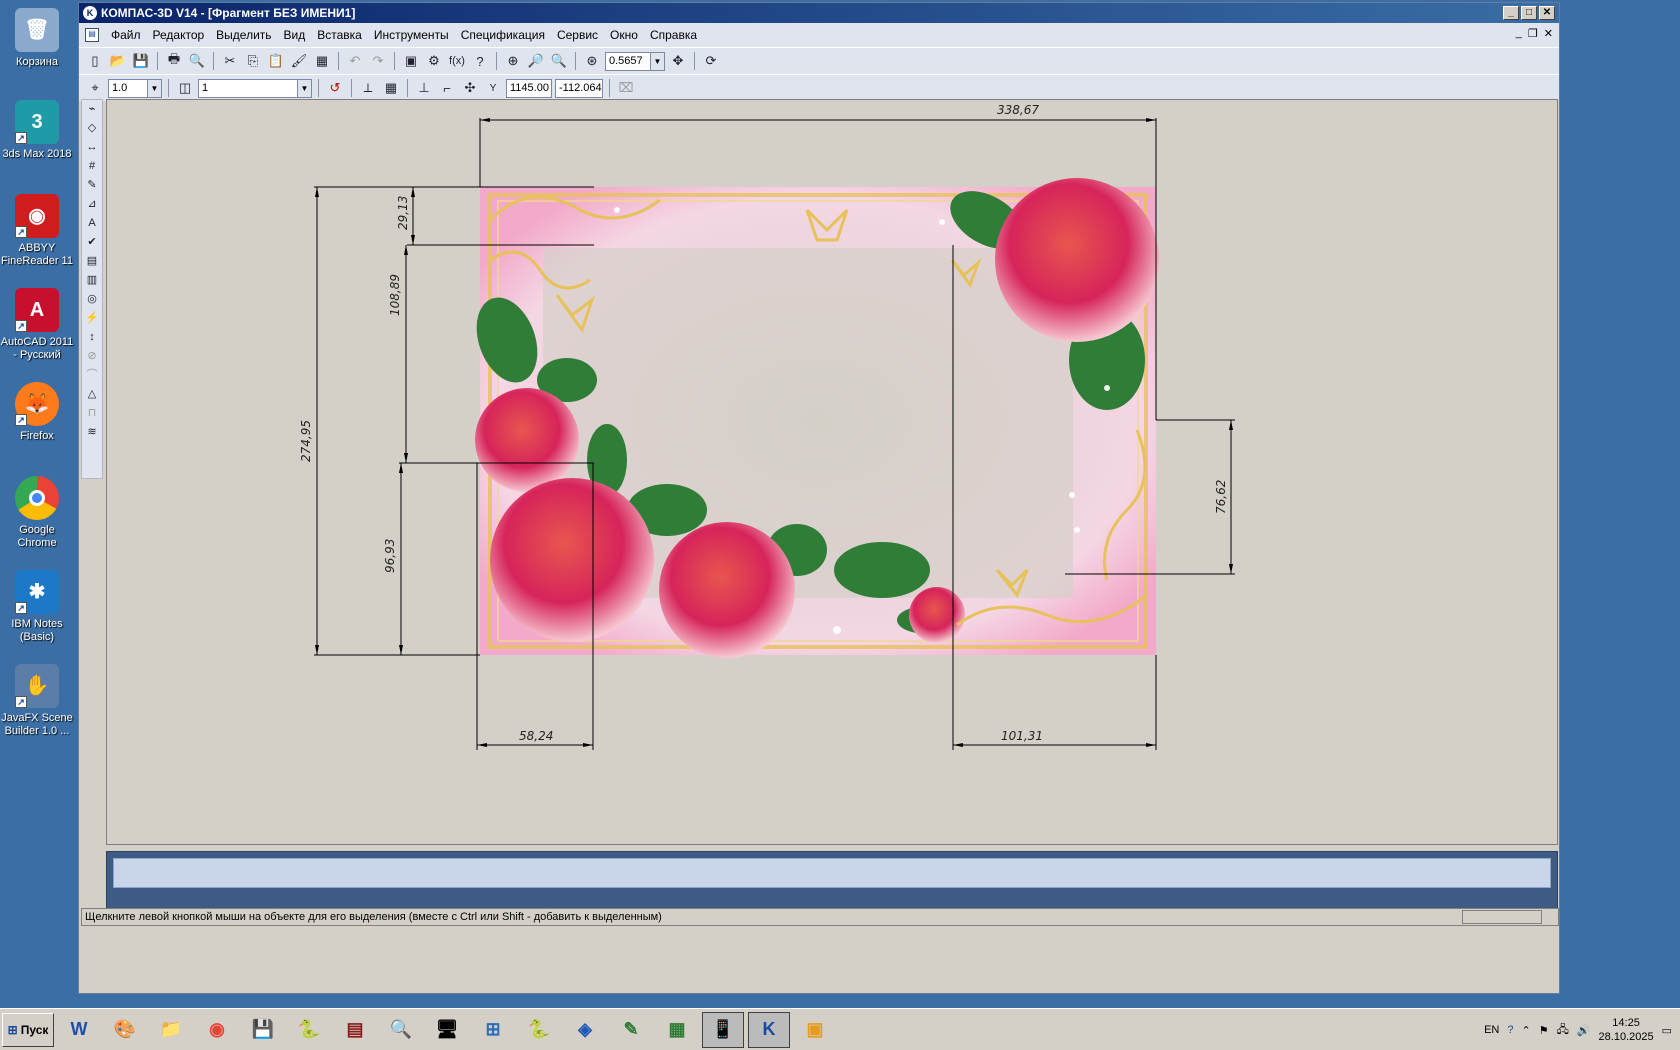  What do you see at coordinates (37, 607) in the screenshot?
I see `desktop-icon-ibm-notes: ✱ ↗ IBM Notes (Basic)` at bounding box center [37, 607].